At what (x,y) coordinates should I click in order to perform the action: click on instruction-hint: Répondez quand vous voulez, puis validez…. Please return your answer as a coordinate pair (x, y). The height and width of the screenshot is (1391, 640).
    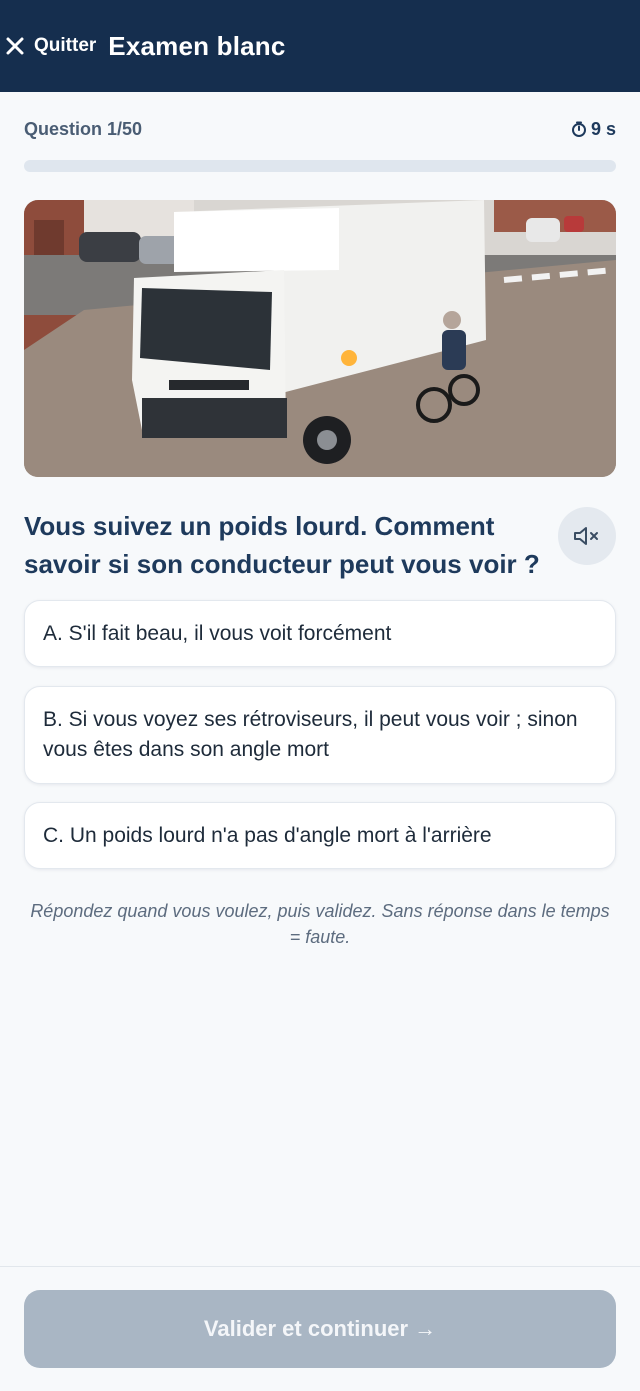
    Looking at the image, I should click on (320, 924).